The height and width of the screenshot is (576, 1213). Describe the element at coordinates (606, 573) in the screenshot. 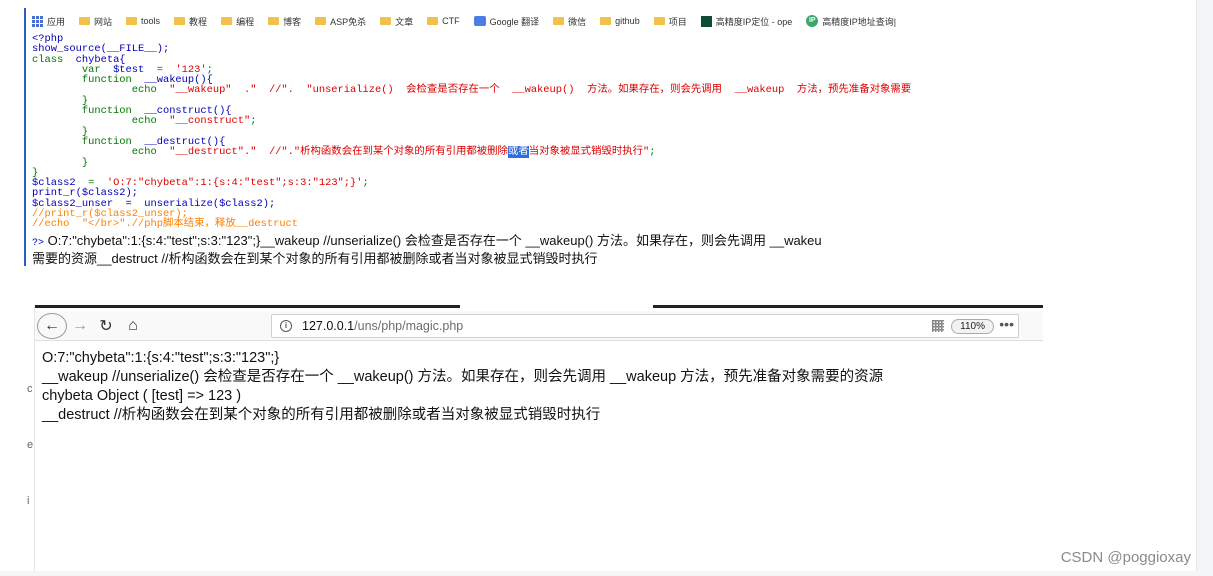

I see `page-bottom-bar` at that location.